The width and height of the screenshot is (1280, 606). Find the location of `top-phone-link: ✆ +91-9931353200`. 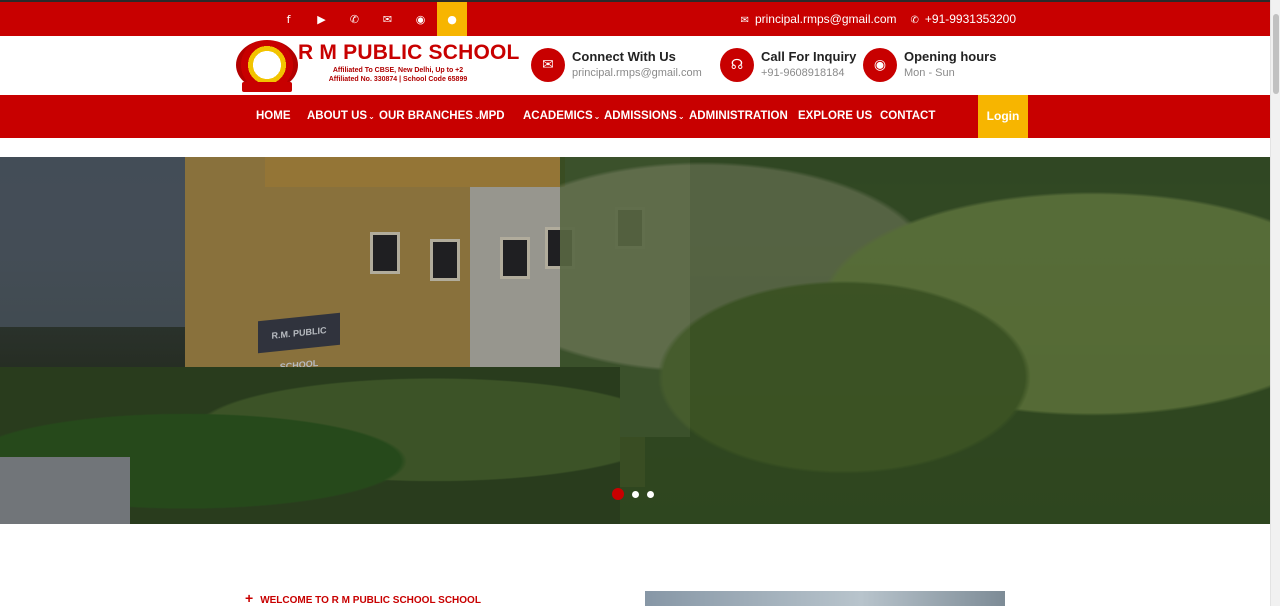

top-phone-link: ✆ +91-9931353200 is located at coordinates (963, 19).